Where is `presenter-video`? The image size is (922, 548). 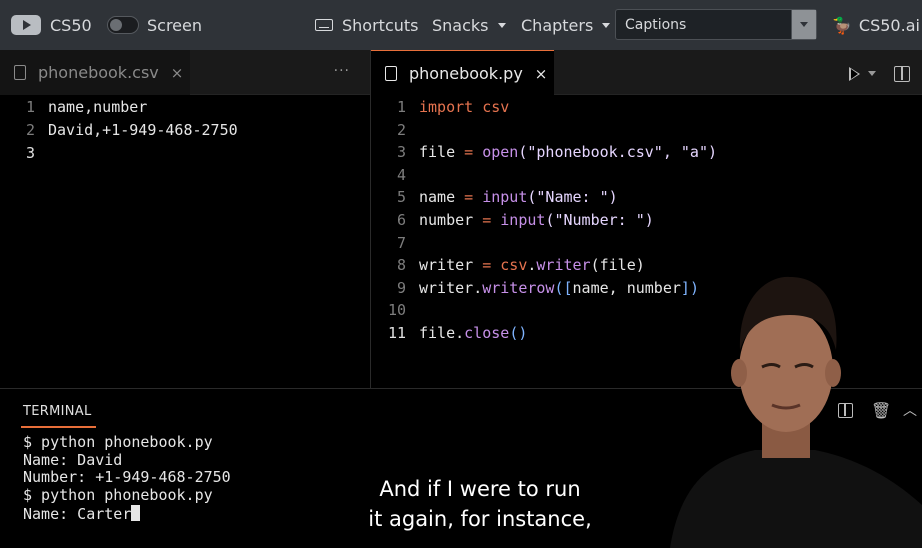 presenter-video is located at coordinates (796, 412).